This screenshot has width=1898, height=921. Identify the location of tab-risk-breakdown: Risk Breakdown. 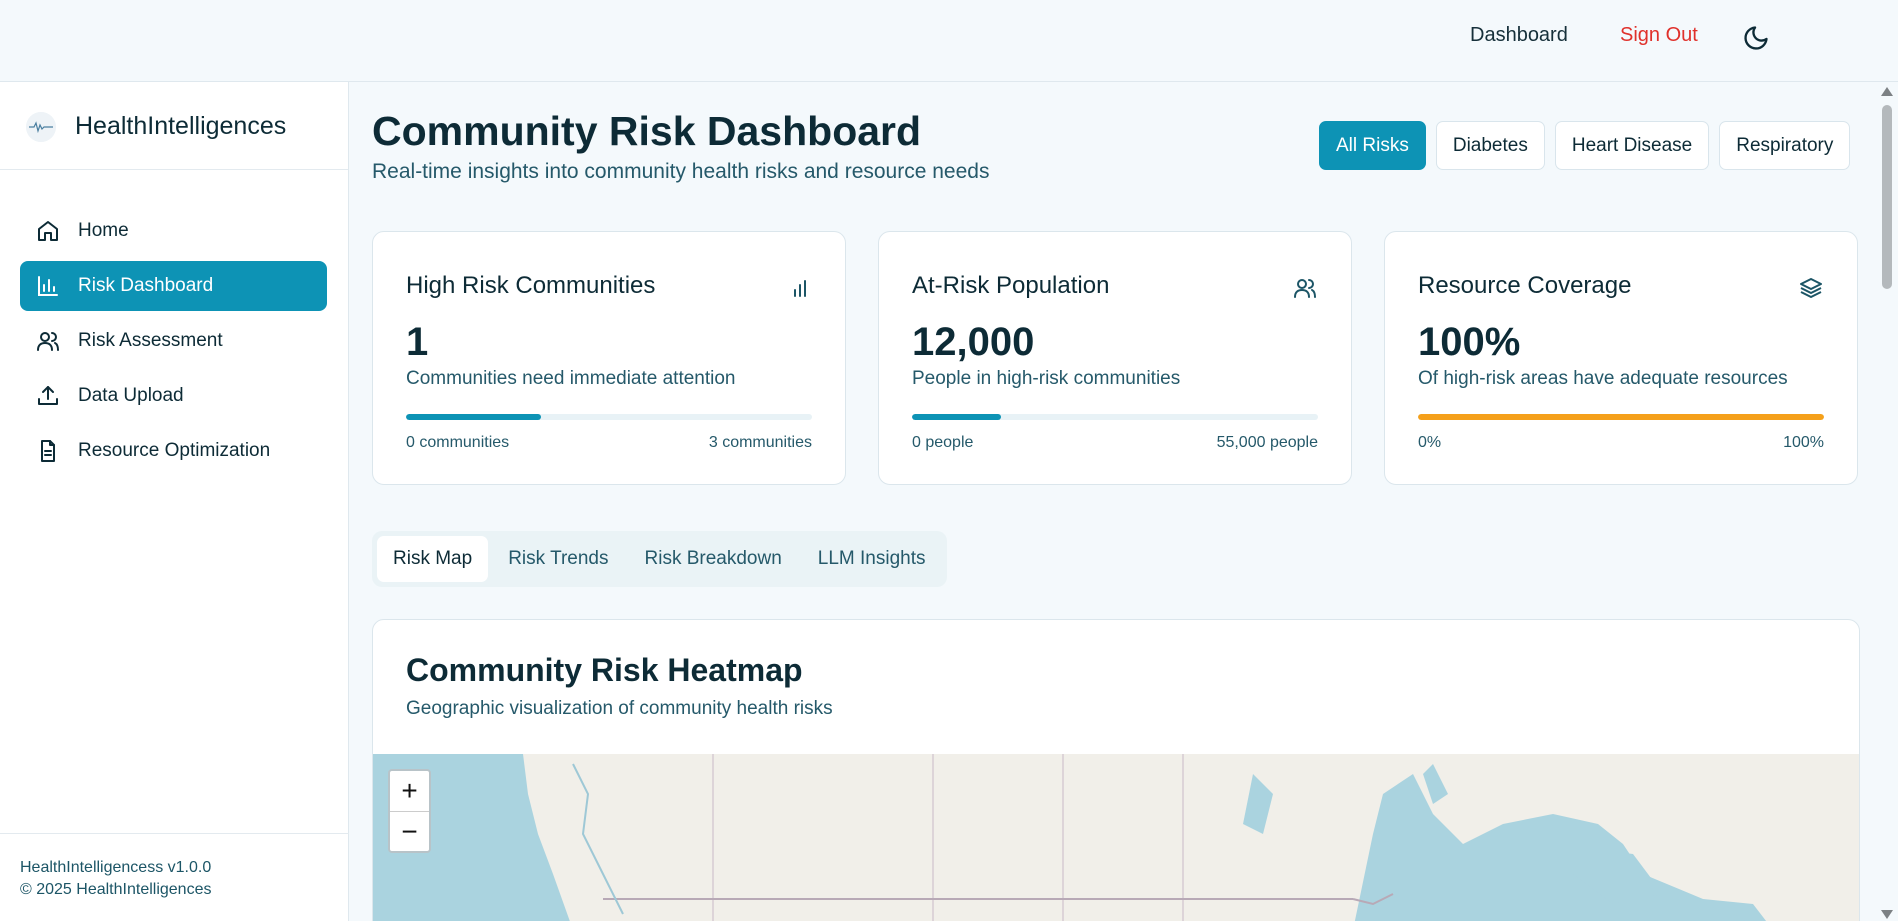
(713, 559).